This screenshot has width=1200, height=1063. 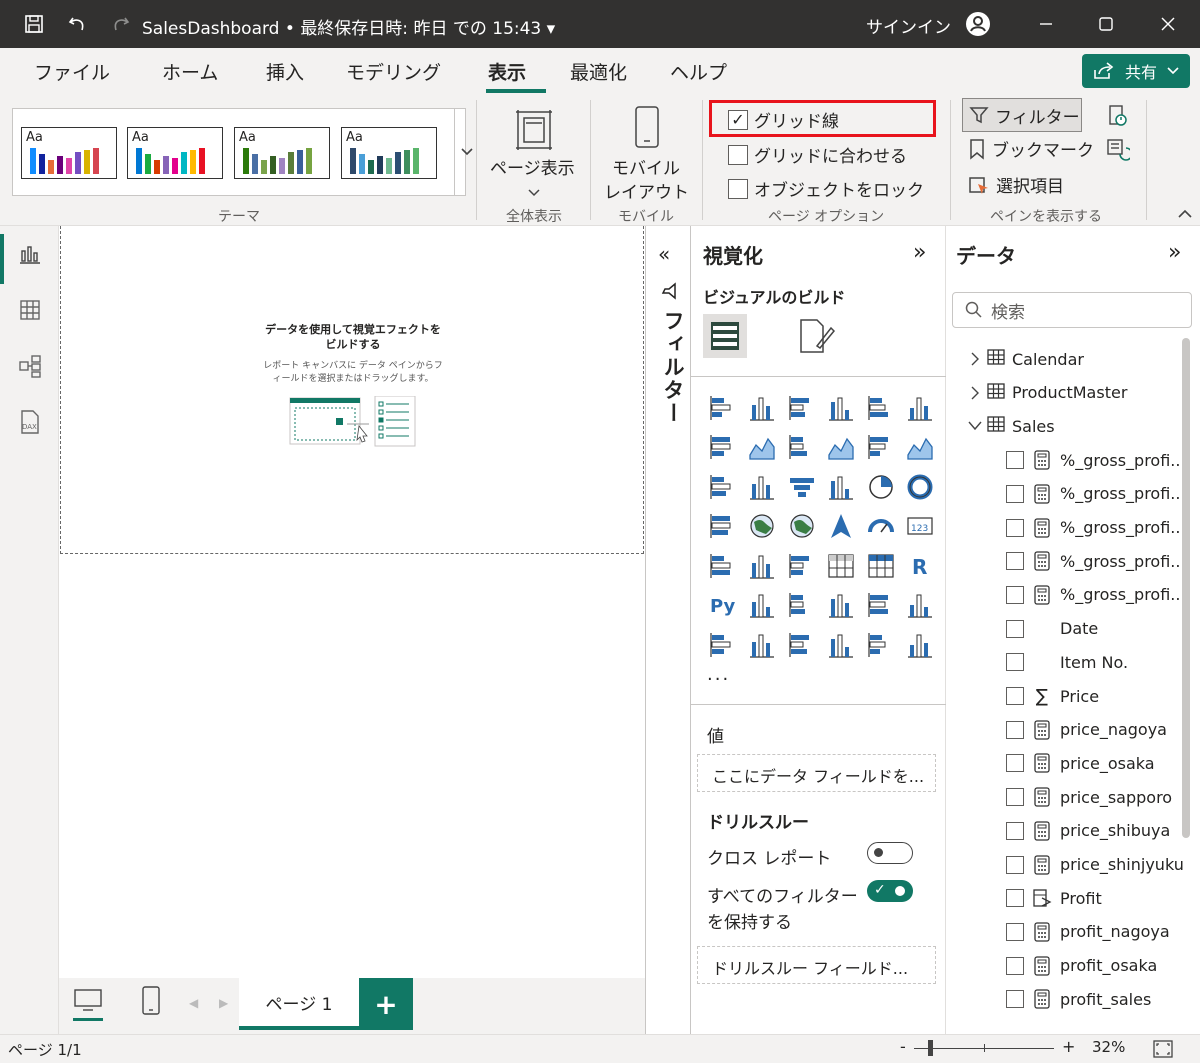 I want to click on filter-pane-button: フィルター, so click(x=1022, y=115).